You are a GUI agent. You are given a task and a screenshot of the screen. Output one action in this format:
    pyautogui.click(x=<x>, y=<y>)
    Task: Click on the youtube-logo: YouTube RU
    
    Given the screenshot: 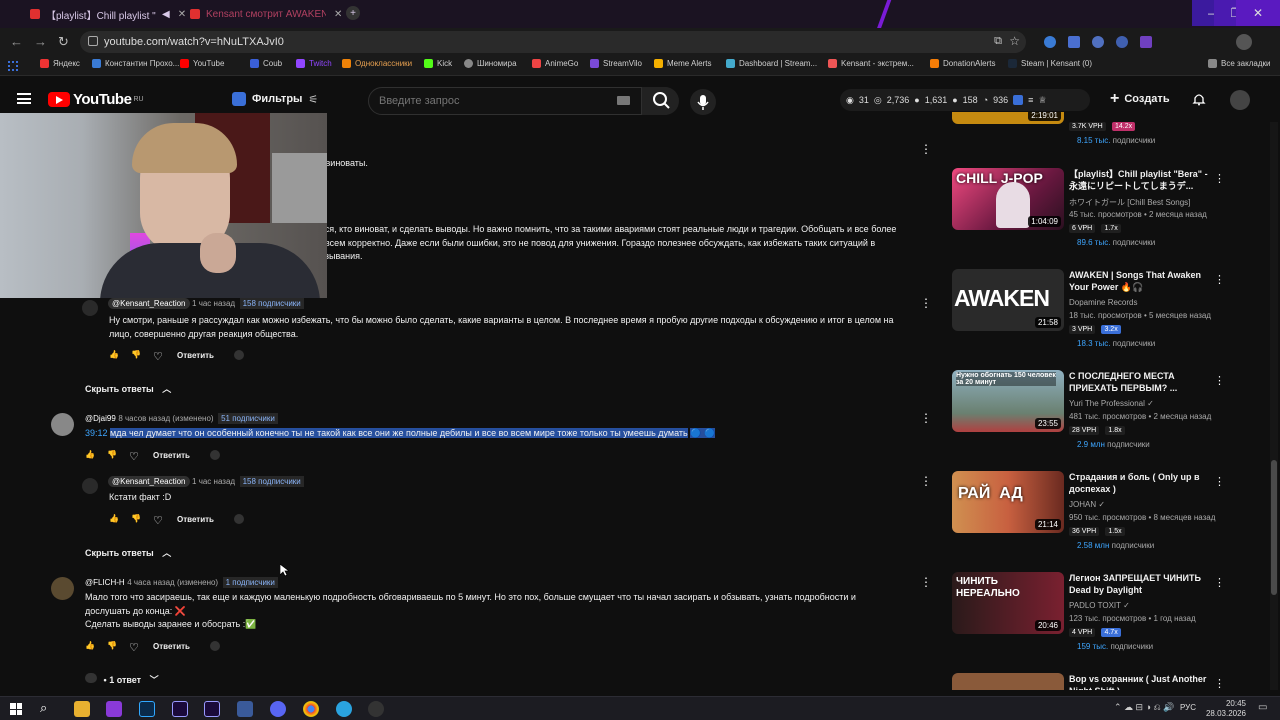 What is the action you would take?
    pyautogui.click(x=96, y=99)
    